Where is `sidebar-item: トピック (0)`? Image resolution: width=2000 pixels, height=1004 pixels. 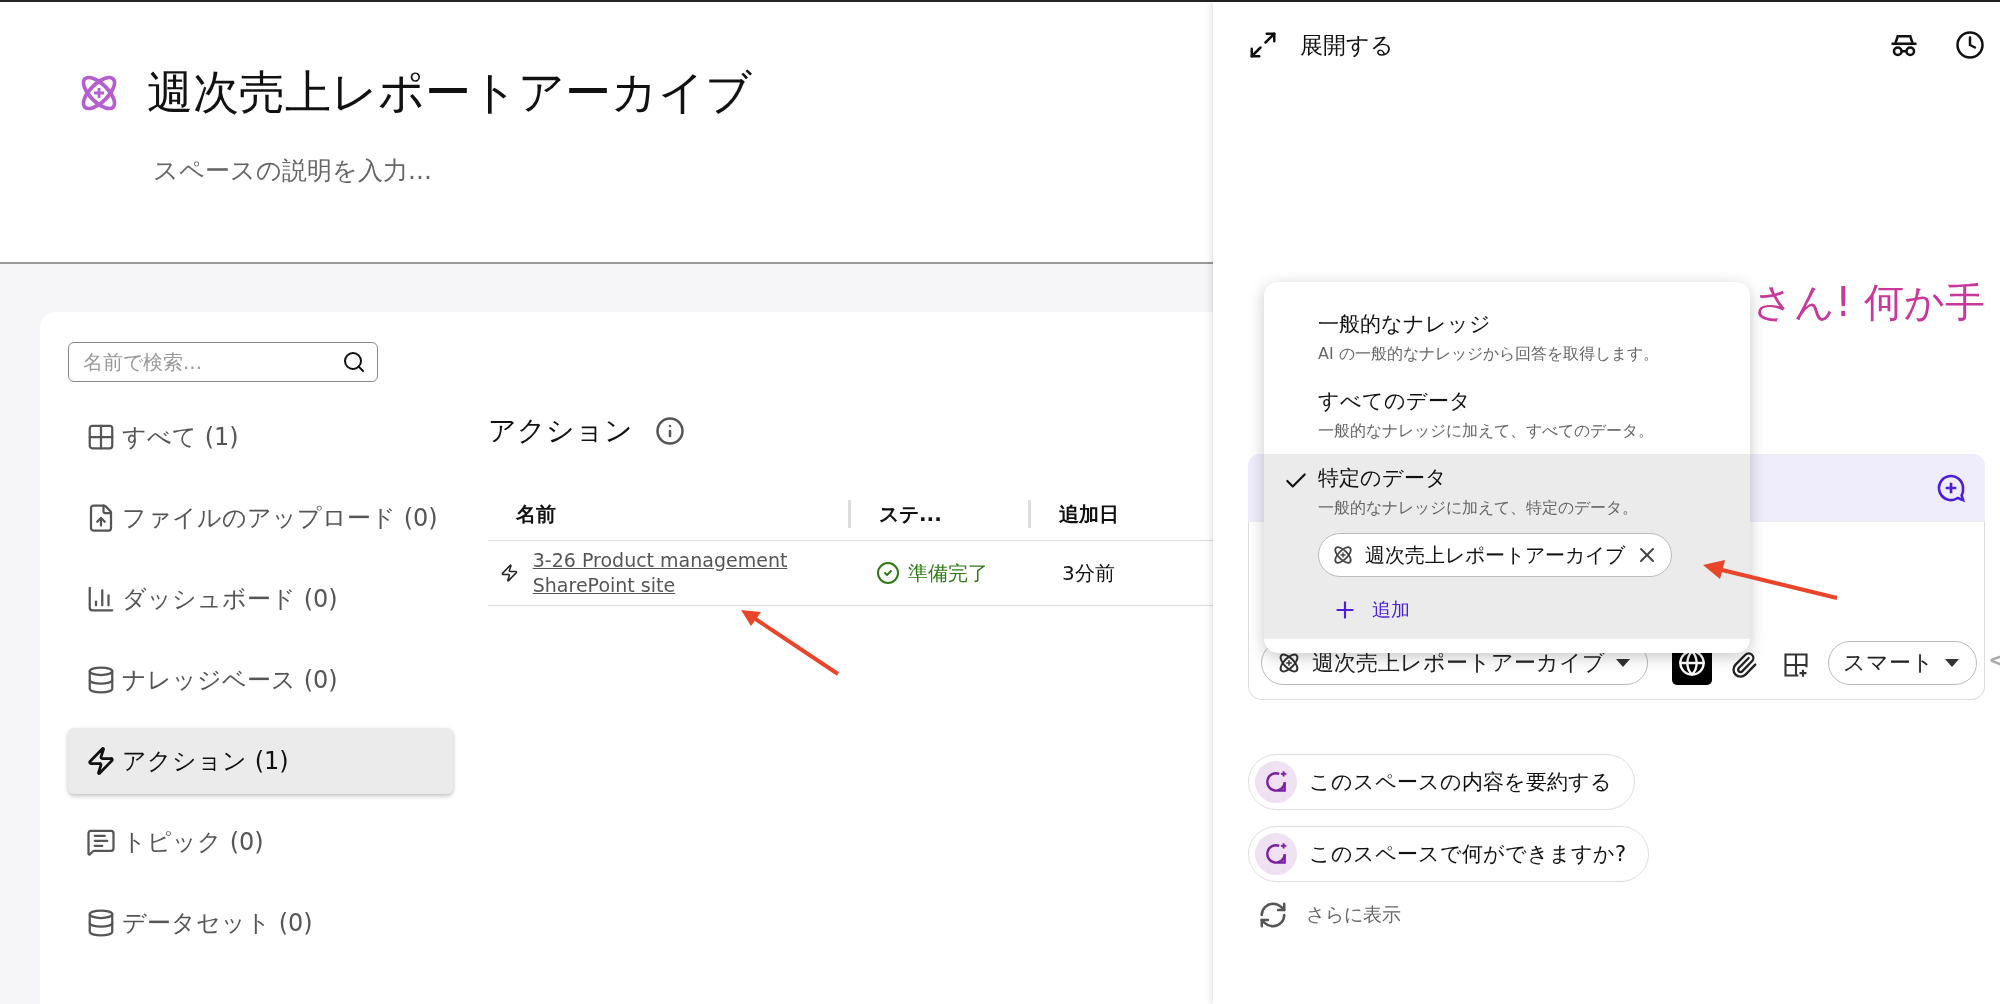
sidebar-item: トピック (0) is located at coordinates (260, 842).